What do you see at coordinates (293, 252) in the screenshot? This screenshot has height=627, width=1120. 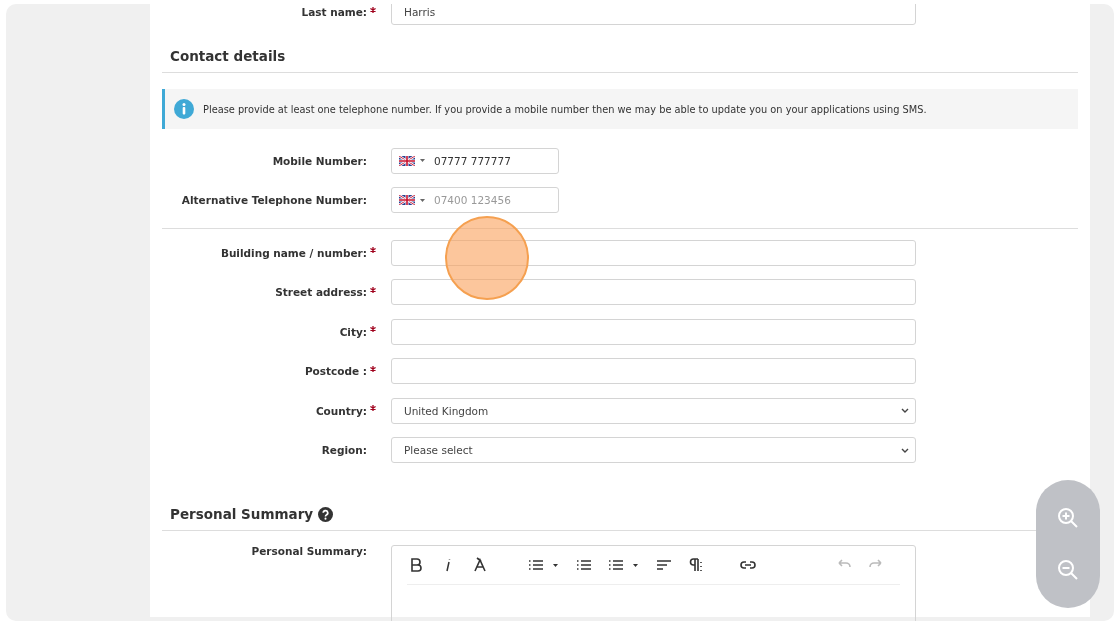 I see `field-label: Building name / number:` at bounding box center [293, 252].